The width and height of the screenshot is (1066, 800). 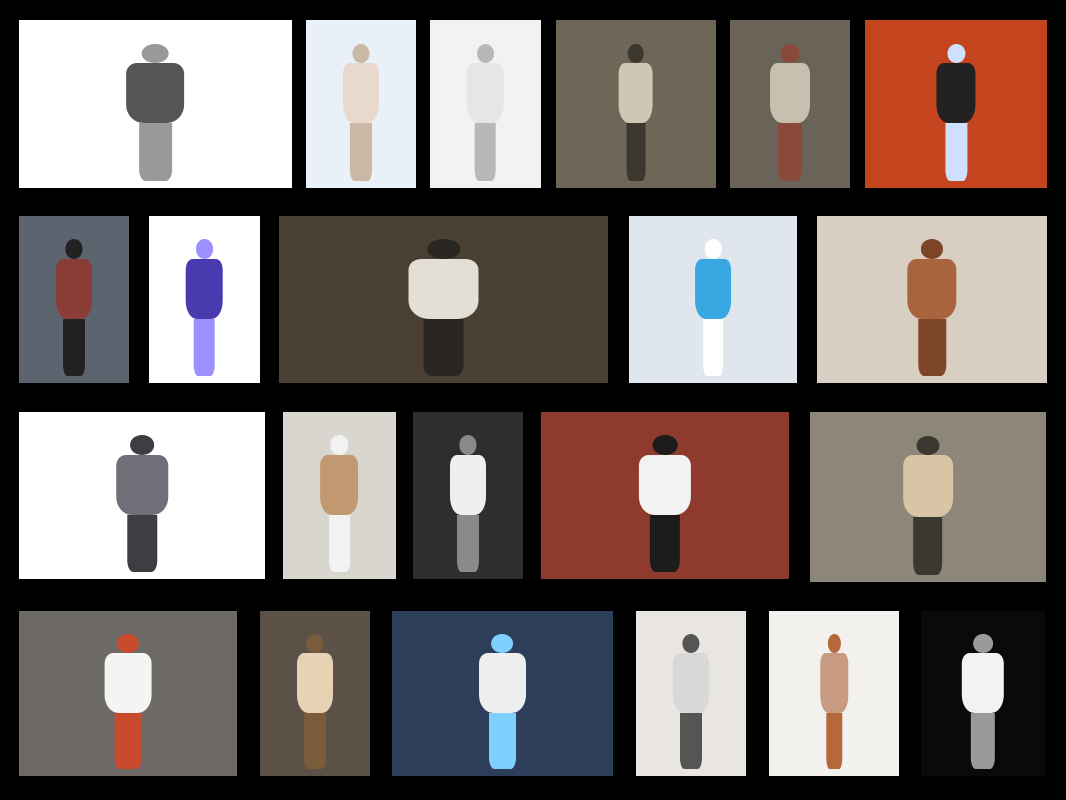 I want to click on white-dress-wired-collar-photo, so click(x=485, y=104).